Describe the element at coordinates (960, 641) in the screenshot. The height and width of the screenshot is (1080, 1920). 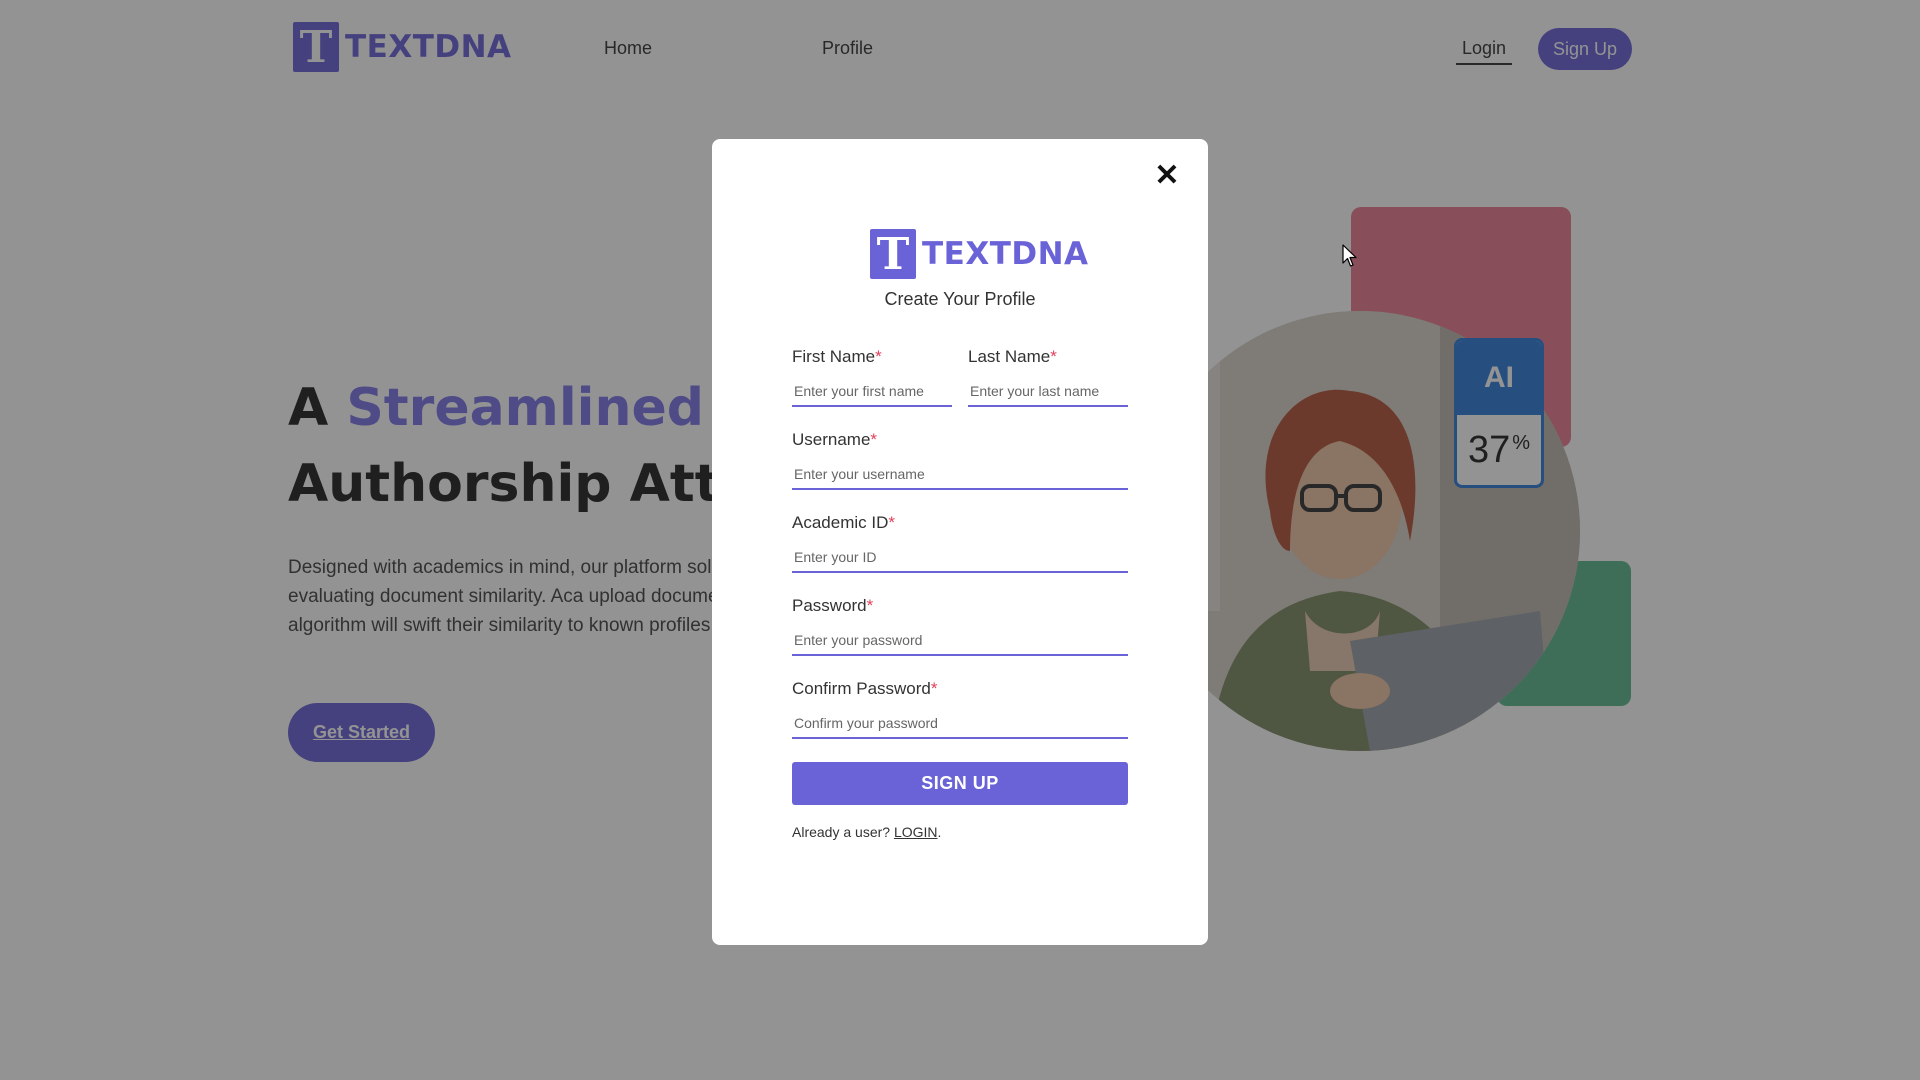
I see `password-input` at that location.